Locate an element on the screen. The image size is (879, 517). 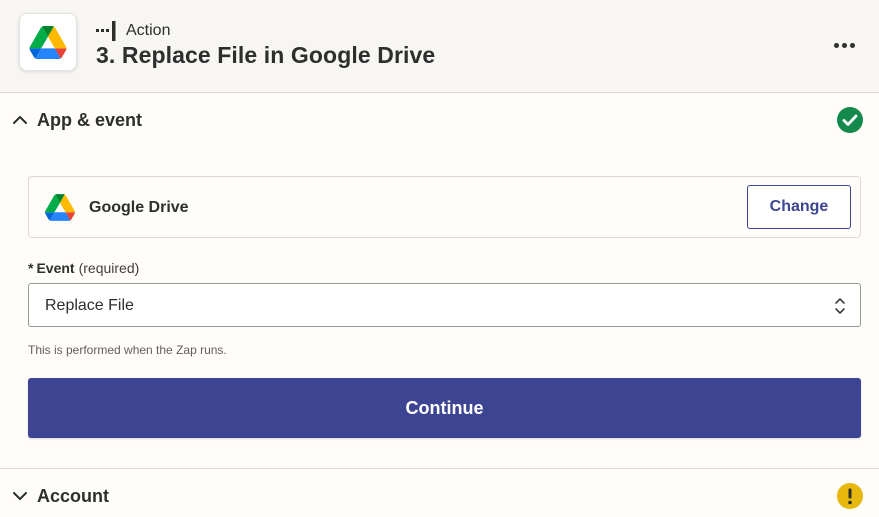
required-marker: * is located at coordinates (31, 268).